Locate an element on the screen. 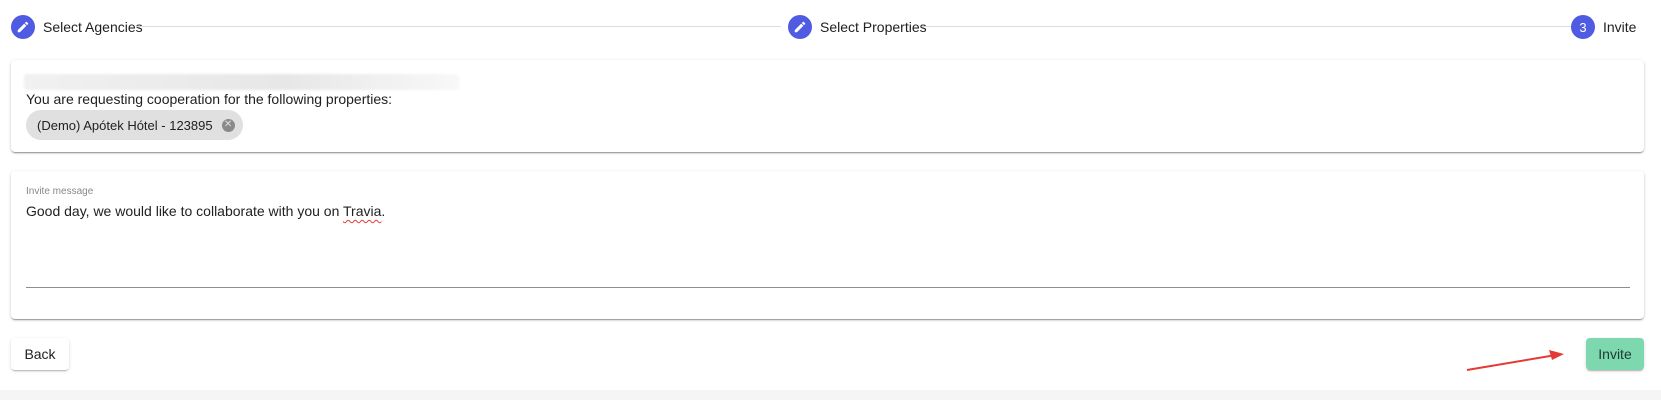 The height and width of the screenshot is (400, 1661). step-invite: 3 Invite is located at coordinates (1603, 27).